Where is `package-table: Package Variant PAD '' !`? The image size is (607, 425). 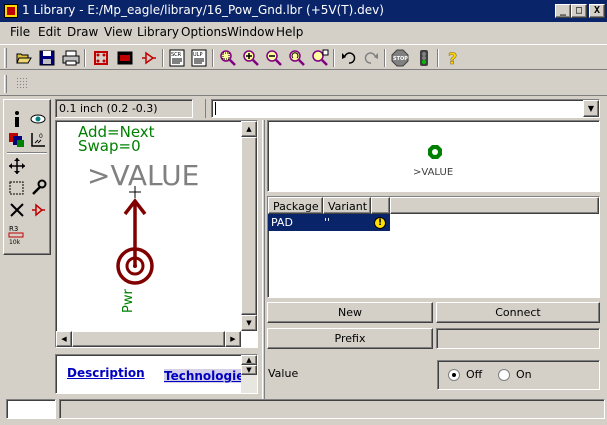 package-table: Package Variant PAD '' ! is located at coordinates (433, 247).